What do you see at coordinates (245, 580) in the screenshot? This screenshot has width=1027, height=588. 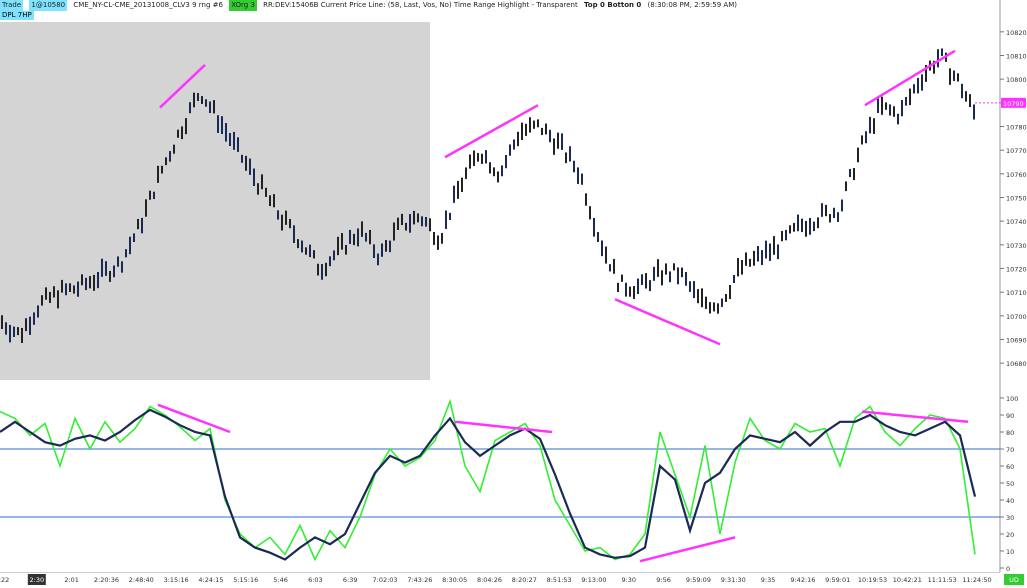 I see `time-label: 5:15:16` at bounding box center [245, 580].